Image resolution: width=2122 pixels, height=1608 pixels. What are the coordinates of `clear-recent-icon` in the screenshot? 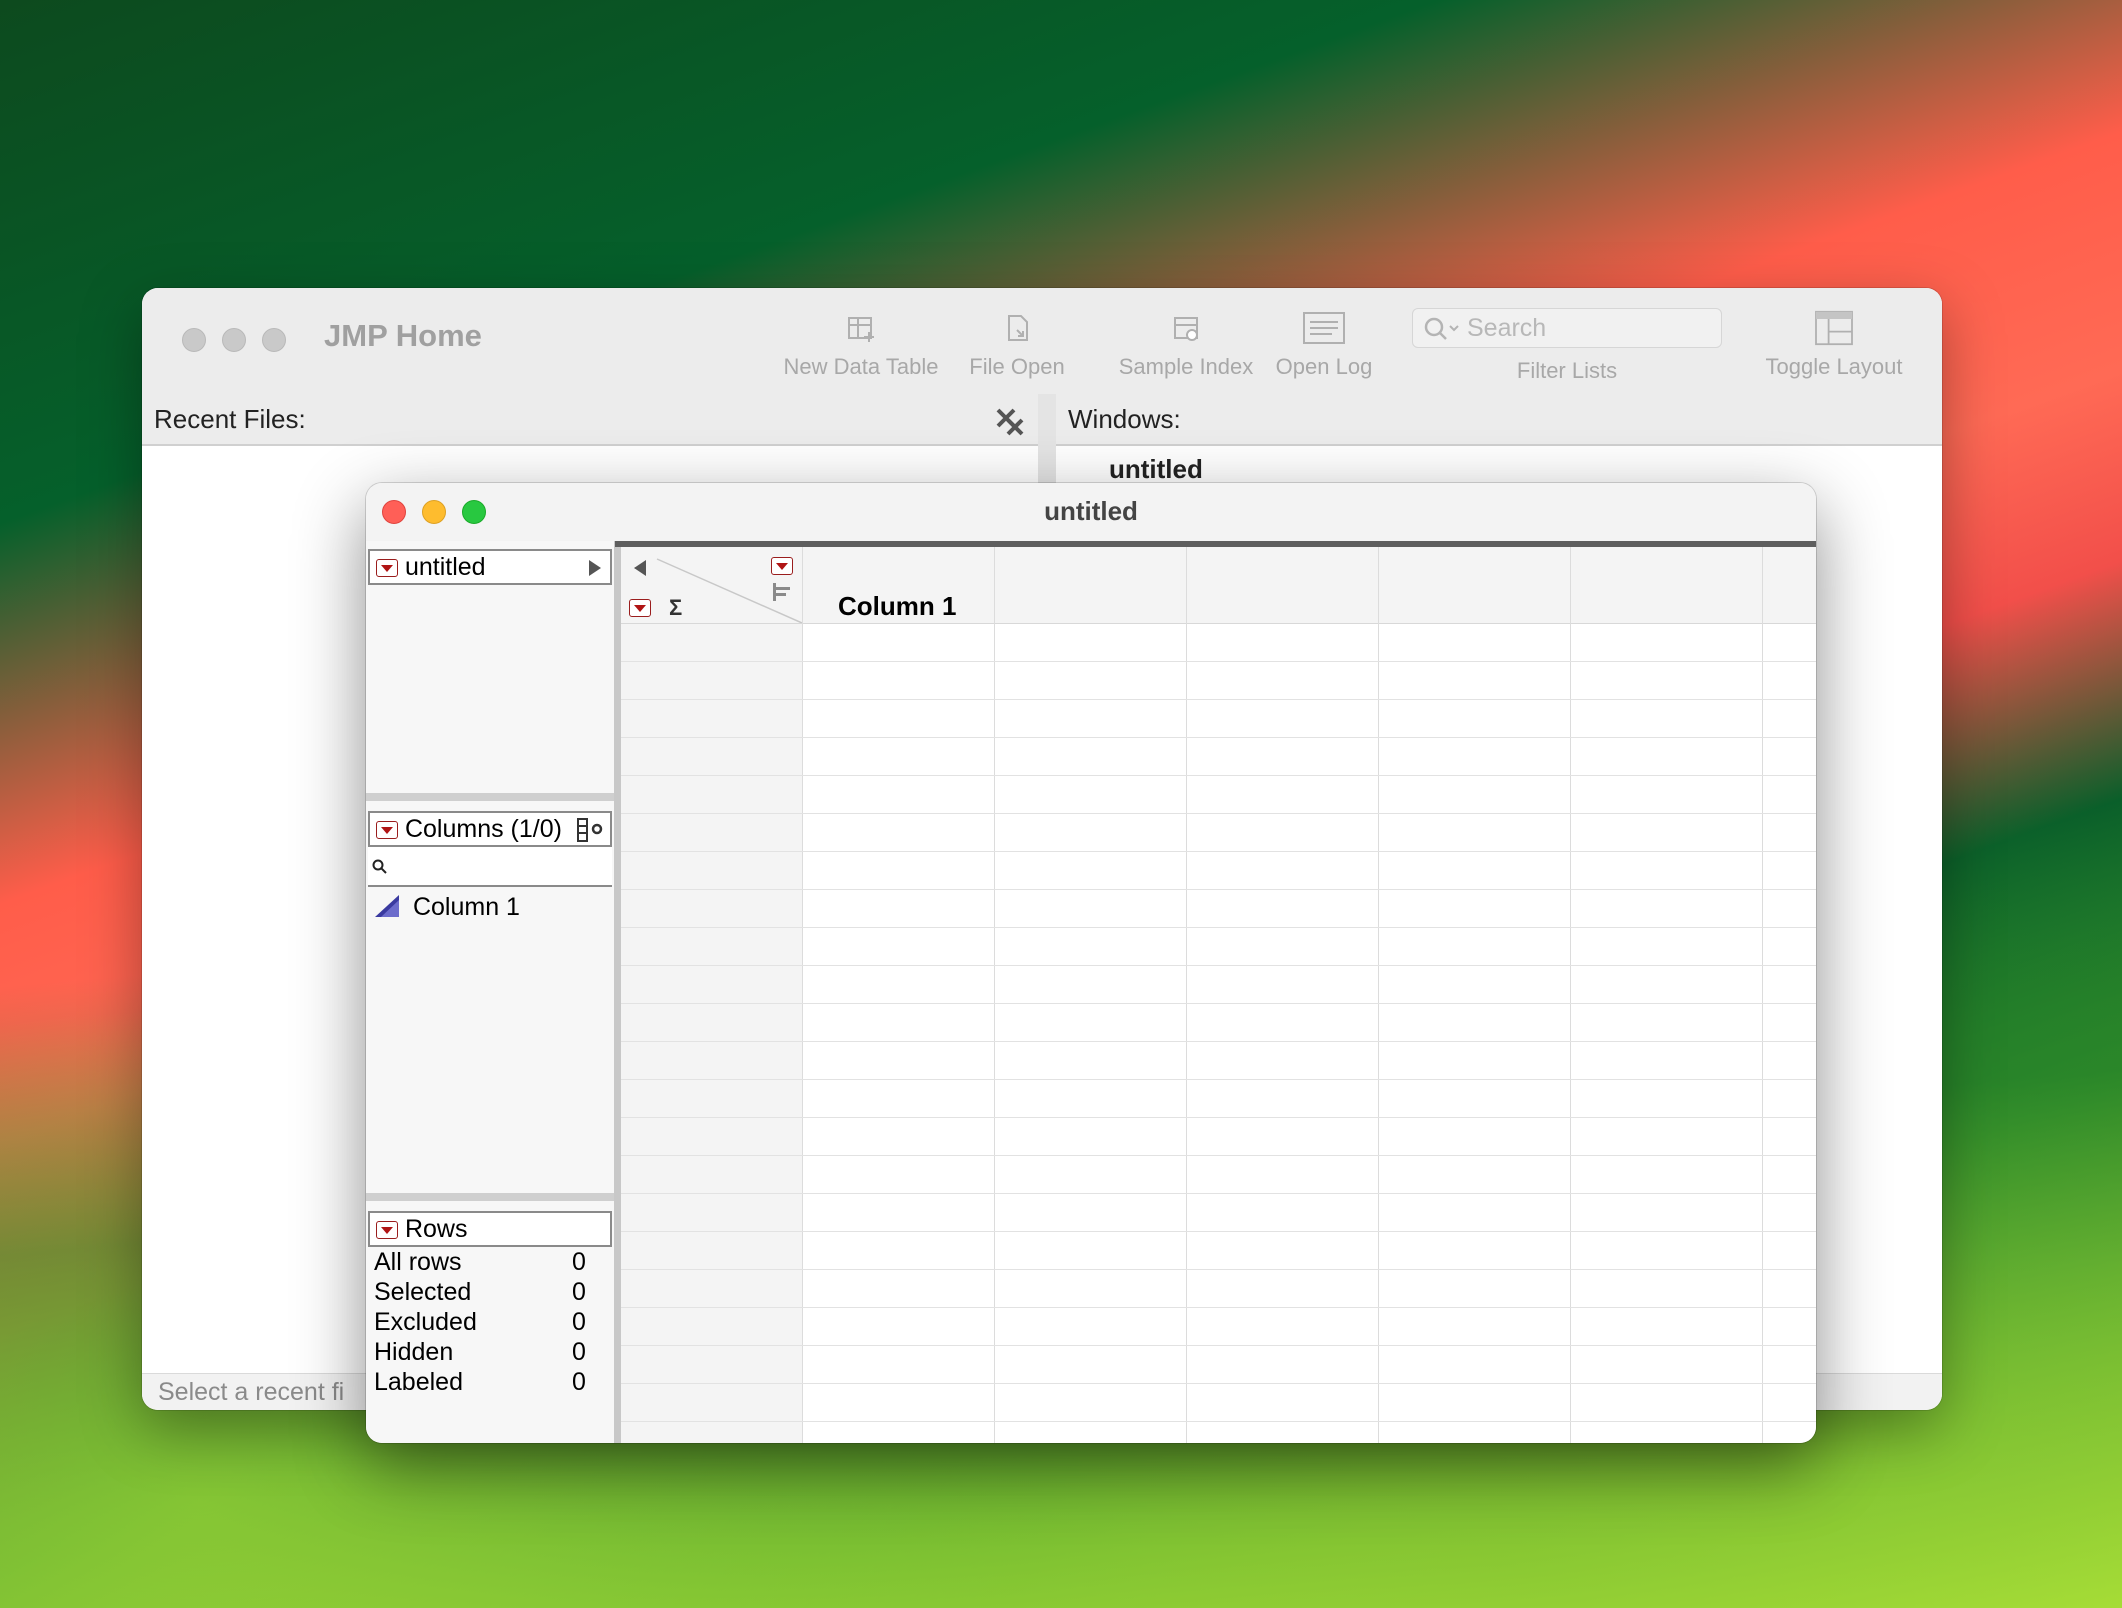 It's located at (1010, 421).